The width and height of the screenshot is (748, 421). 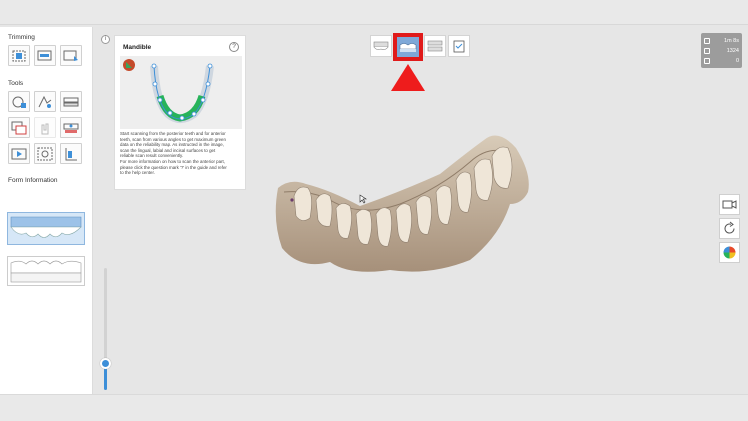 I want to click on trimming-section-title: Trimming, so click(x=21, y=37).